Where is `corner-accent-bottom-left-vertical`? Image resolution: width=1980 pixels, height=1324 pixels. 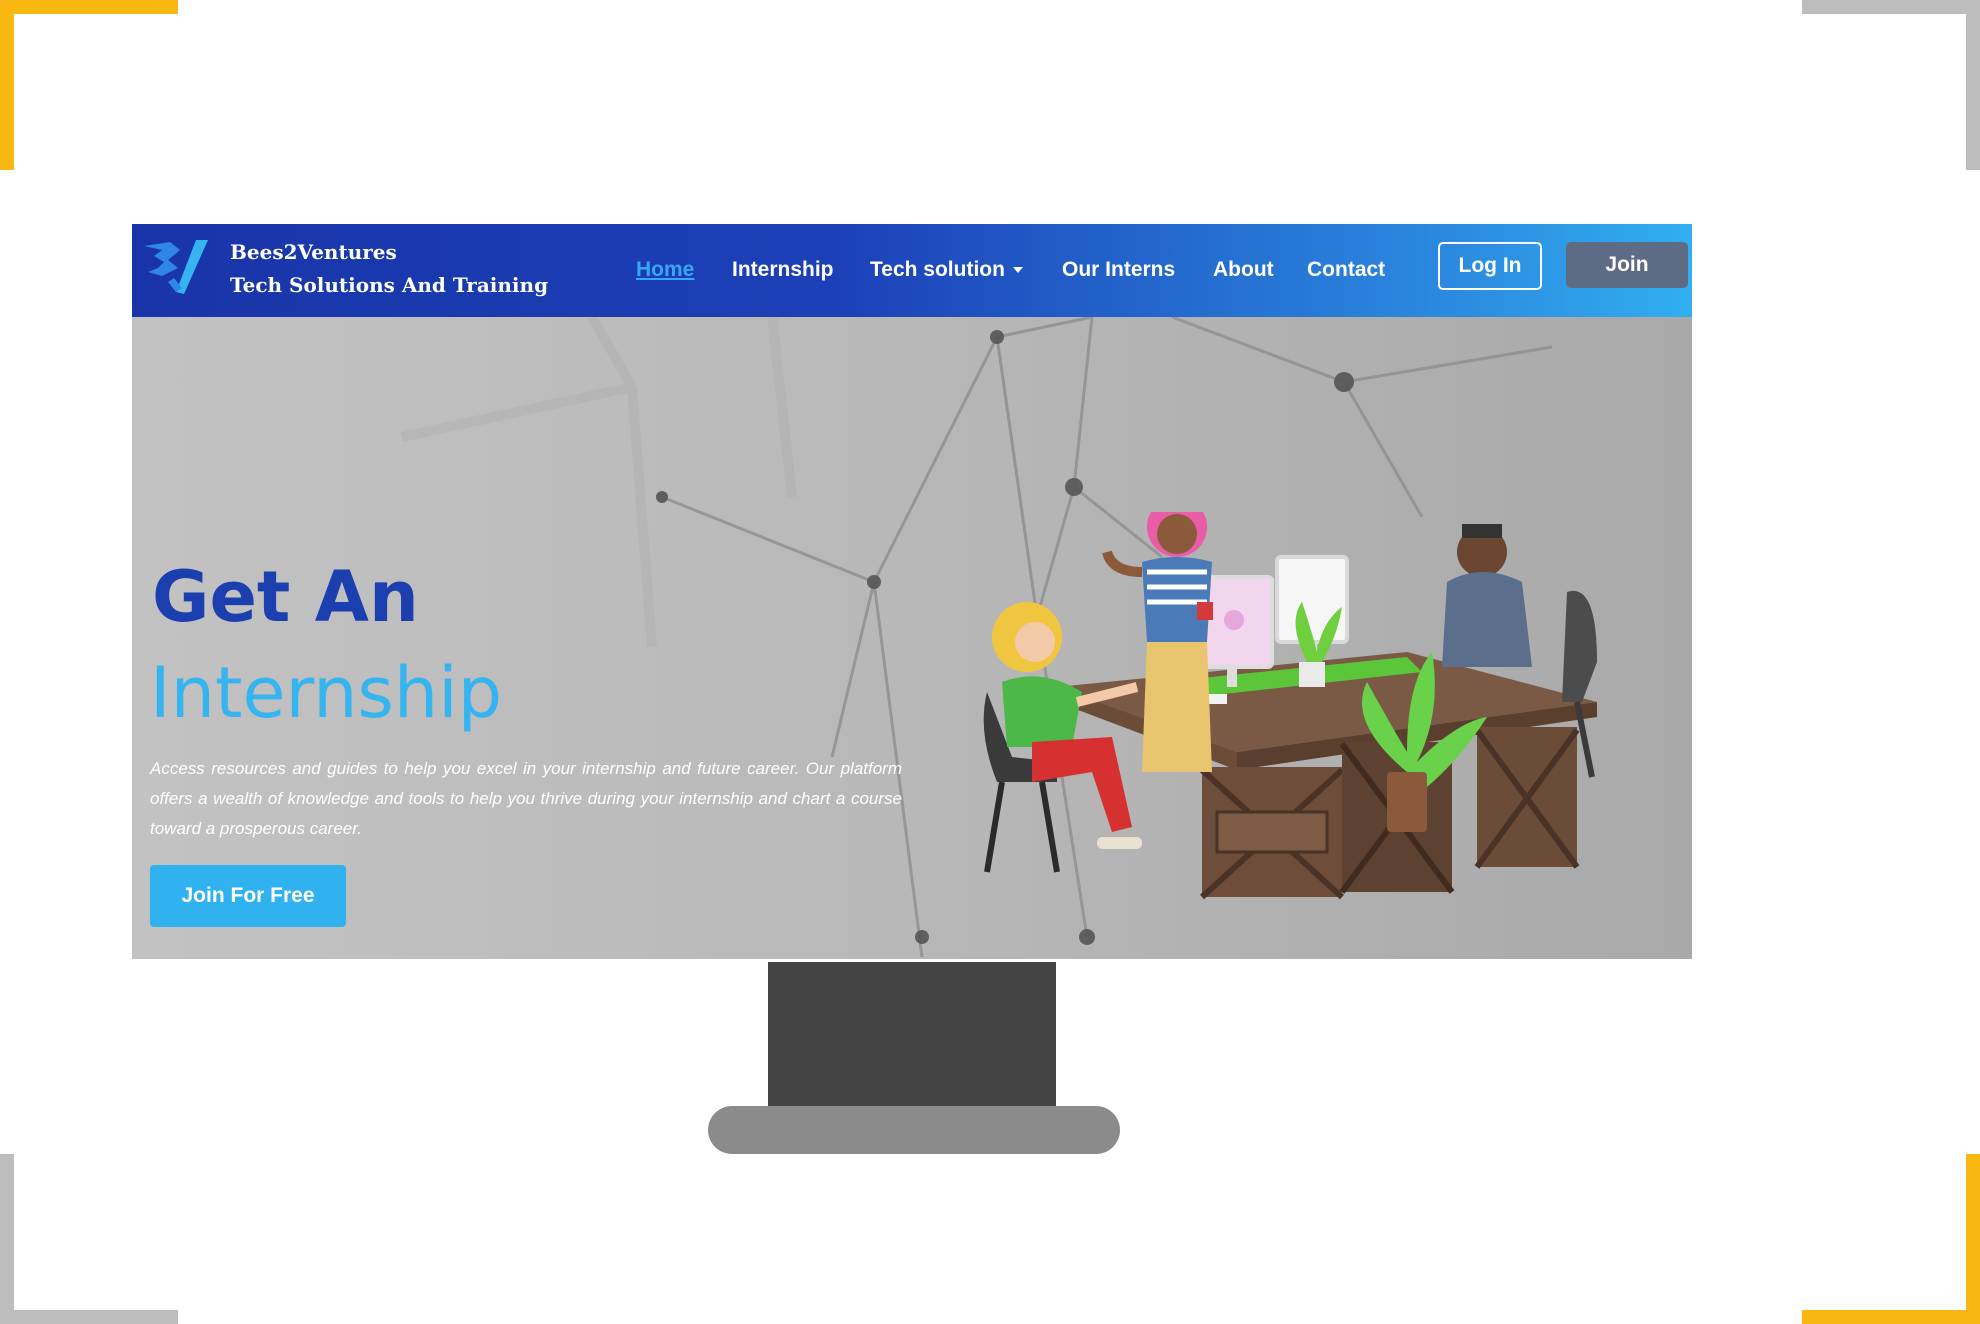
corner-accent-bottom-left-vertical is located at coordinates (7, 1239).